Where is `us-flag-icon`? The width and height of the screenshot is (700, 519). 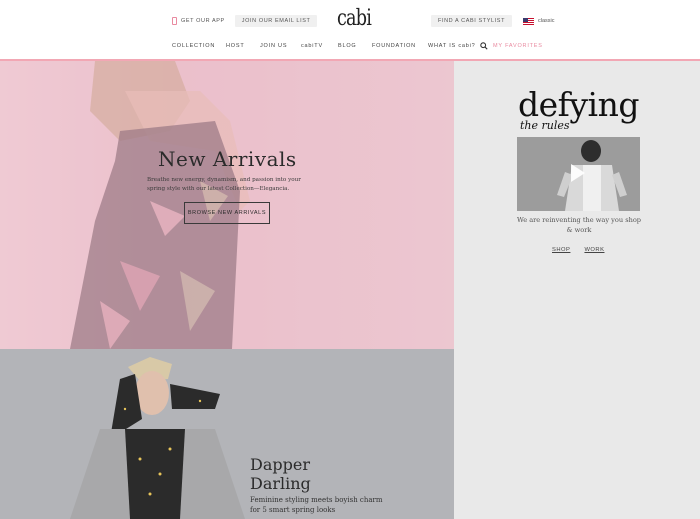 us-flag-icon is located at coordinates (529, 21).